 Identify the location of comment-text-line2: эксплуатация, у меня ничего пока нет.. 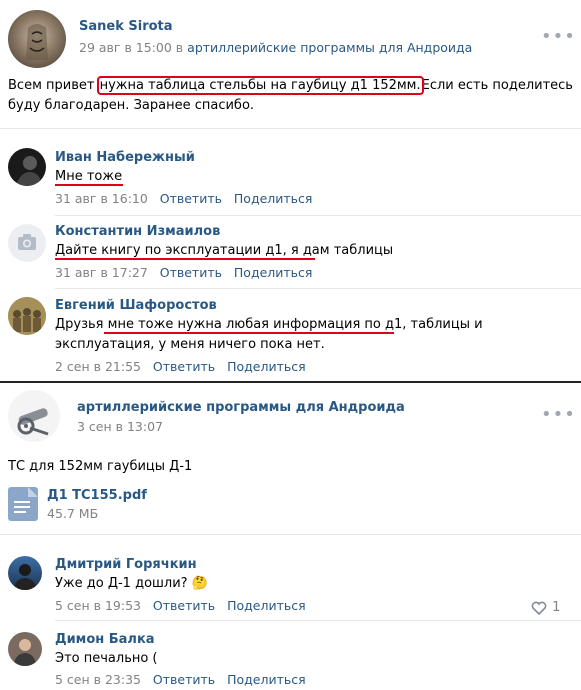
(190, 344).